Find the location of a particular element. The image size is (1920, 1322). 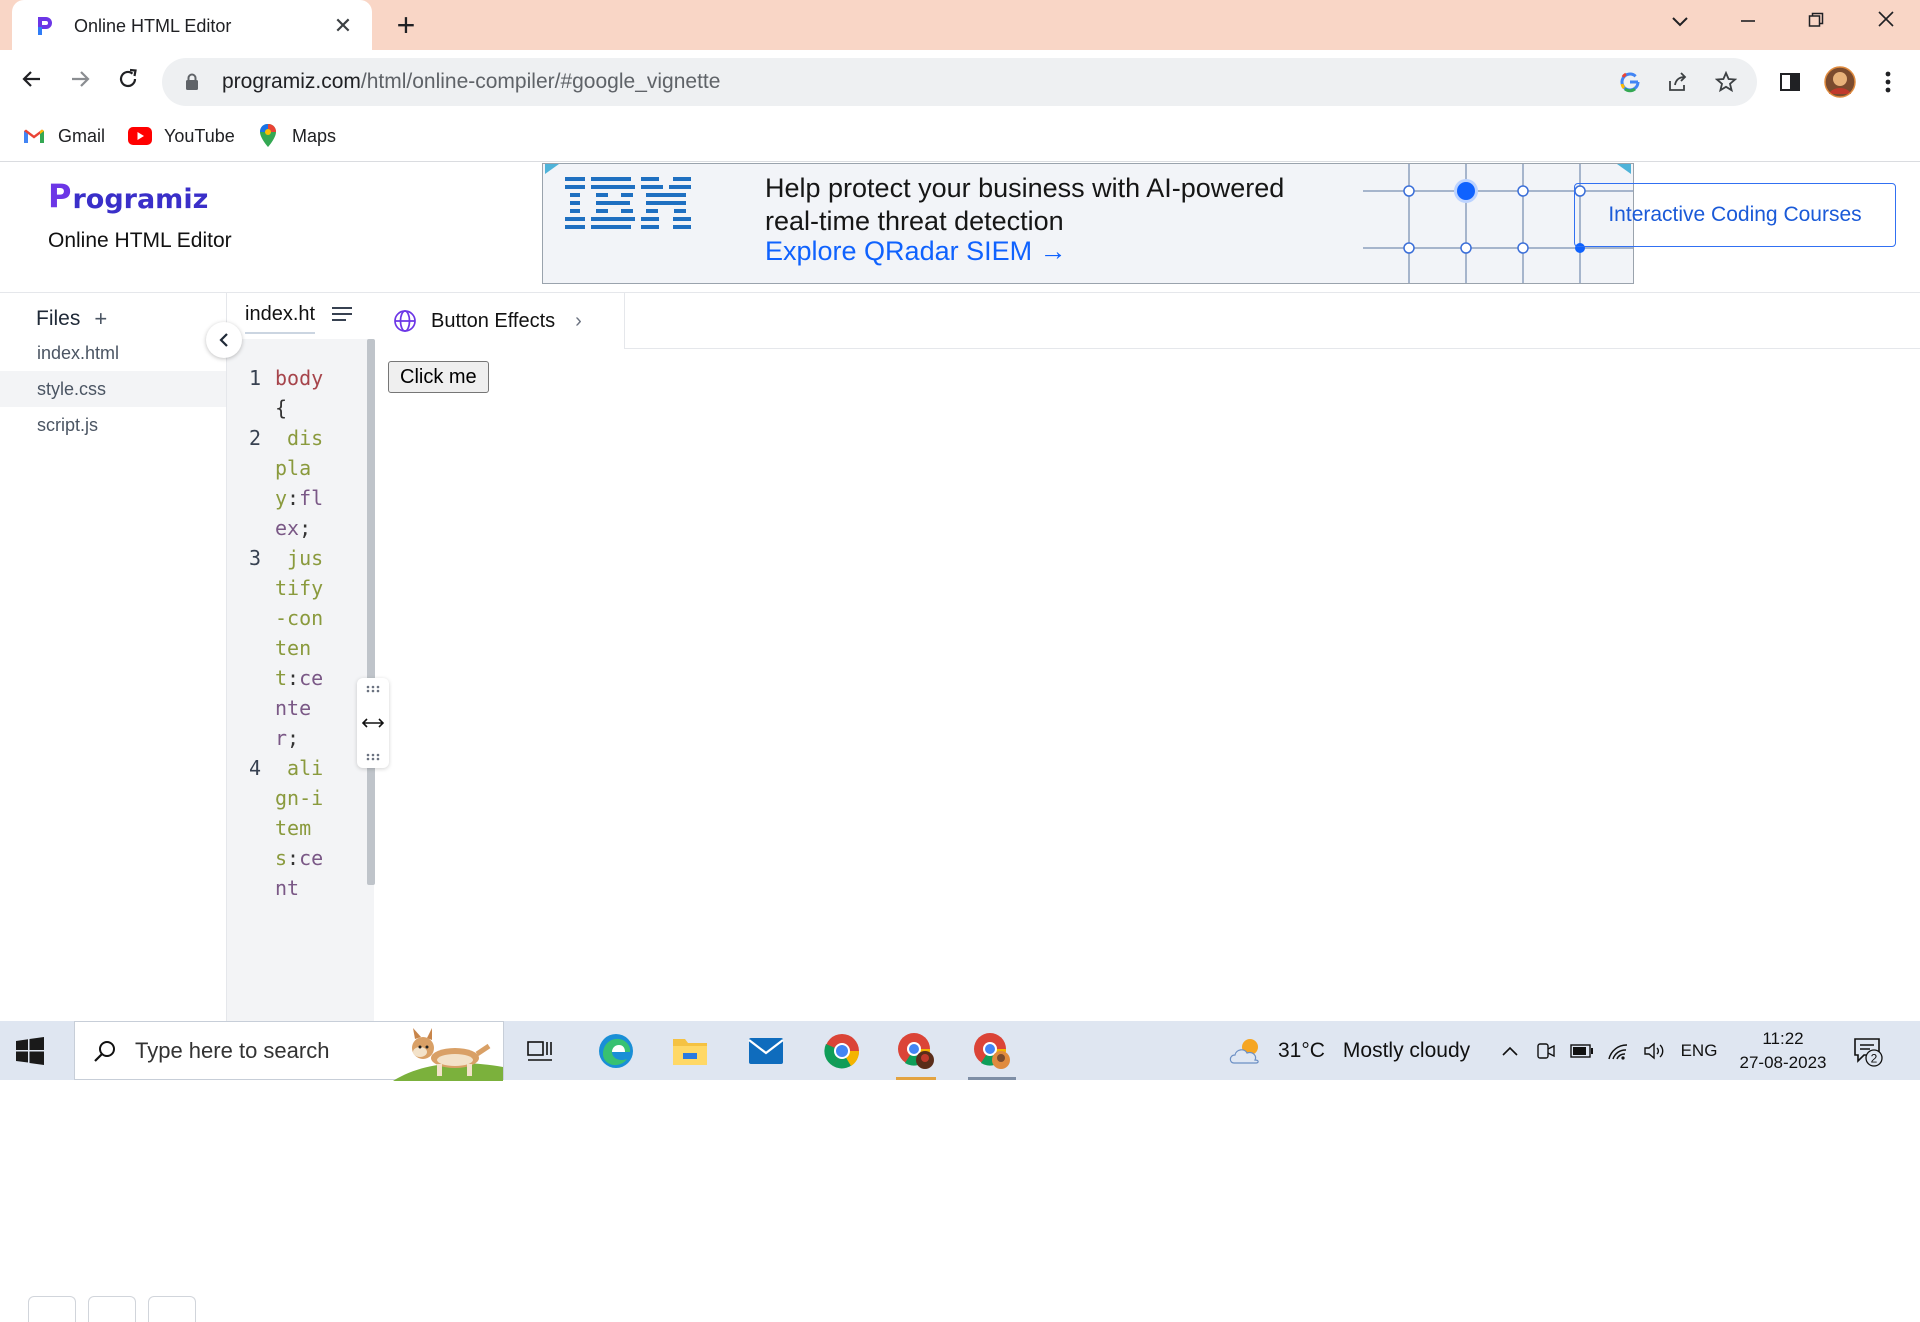

preview-tab: Button Effects › is located at coordinates (500, 321).